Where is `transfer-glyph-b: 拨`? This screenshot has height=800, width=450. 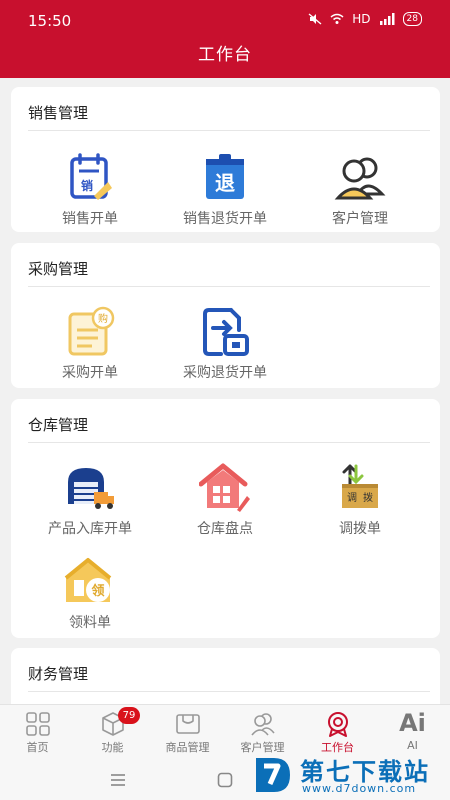 transfer-glyph-b: 拨 is located at coordinates (368, 497).